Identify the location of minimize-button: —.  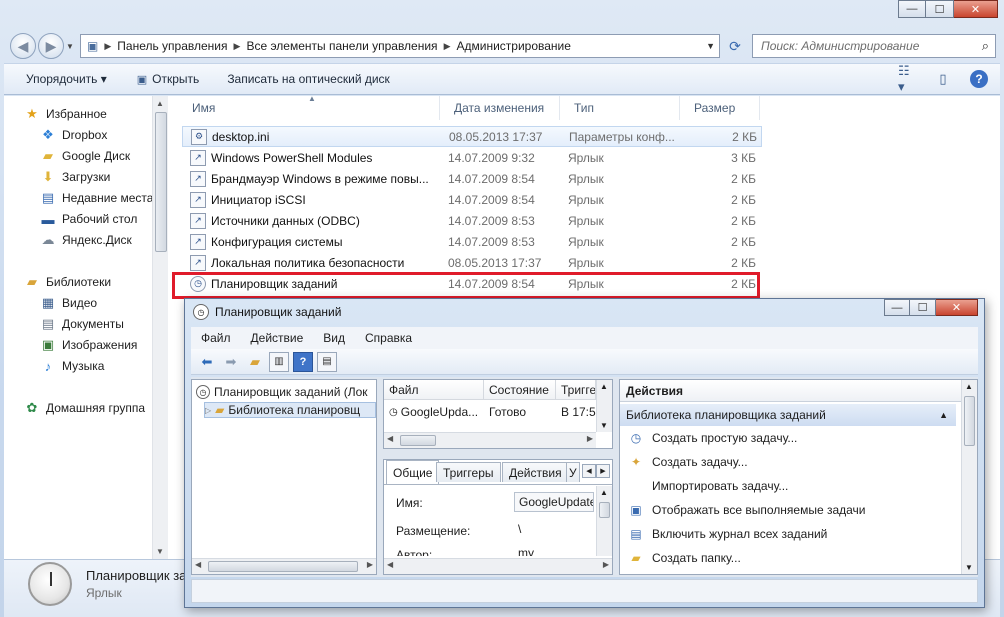
(897, 307).